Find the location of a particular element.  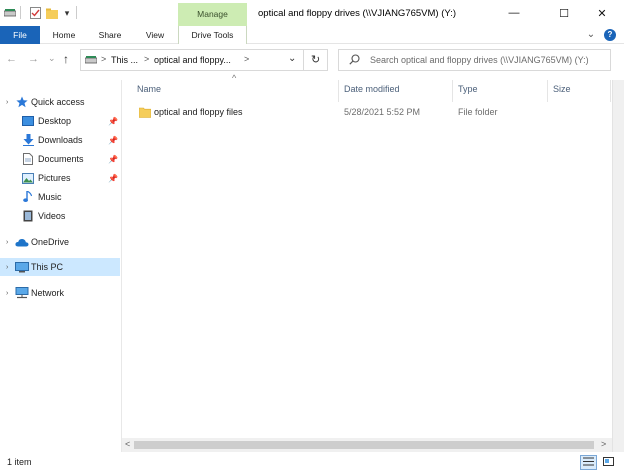

sidebar-item-label: Quick access is located at coordinates (58, 102).